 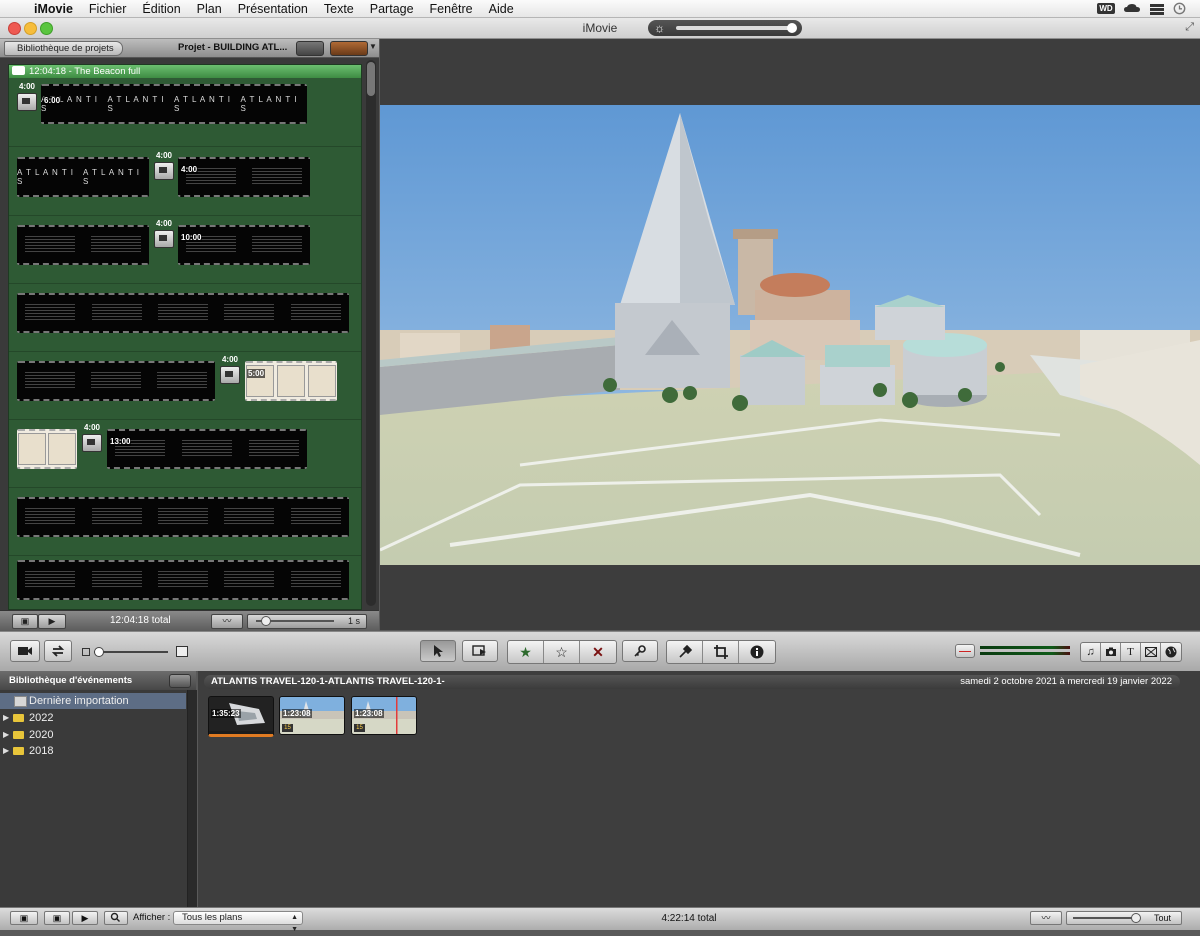 I want to click on map-browser-button, so click(x=1171, y=652).